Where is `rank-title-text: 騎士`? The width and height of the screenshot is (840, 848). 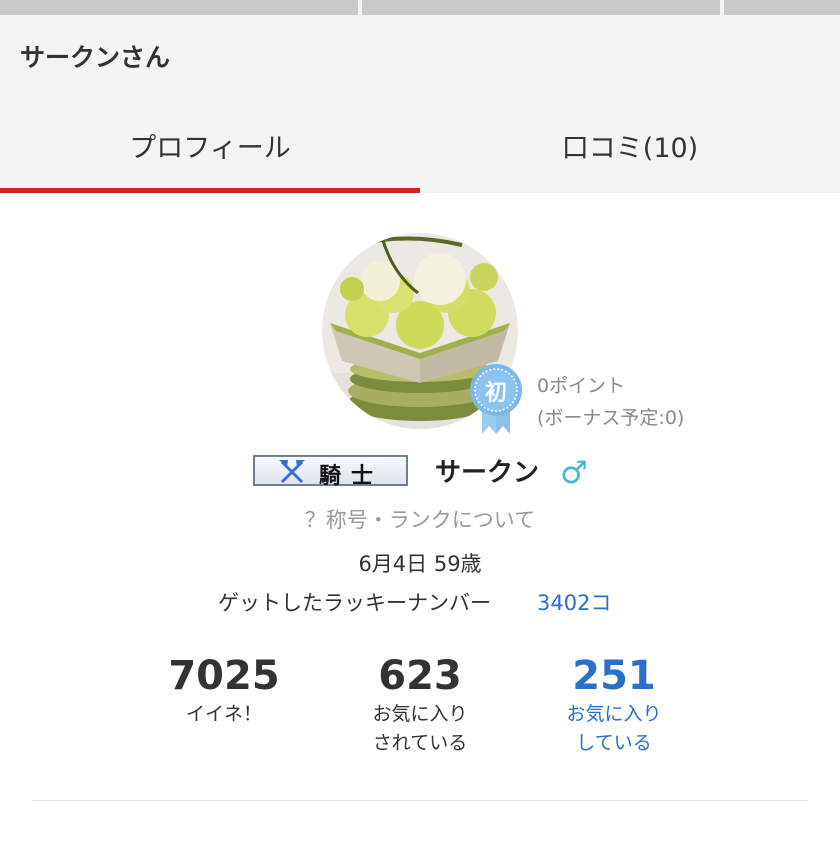 rank-title-text: 騎士 is located at coordinates (351, 476).